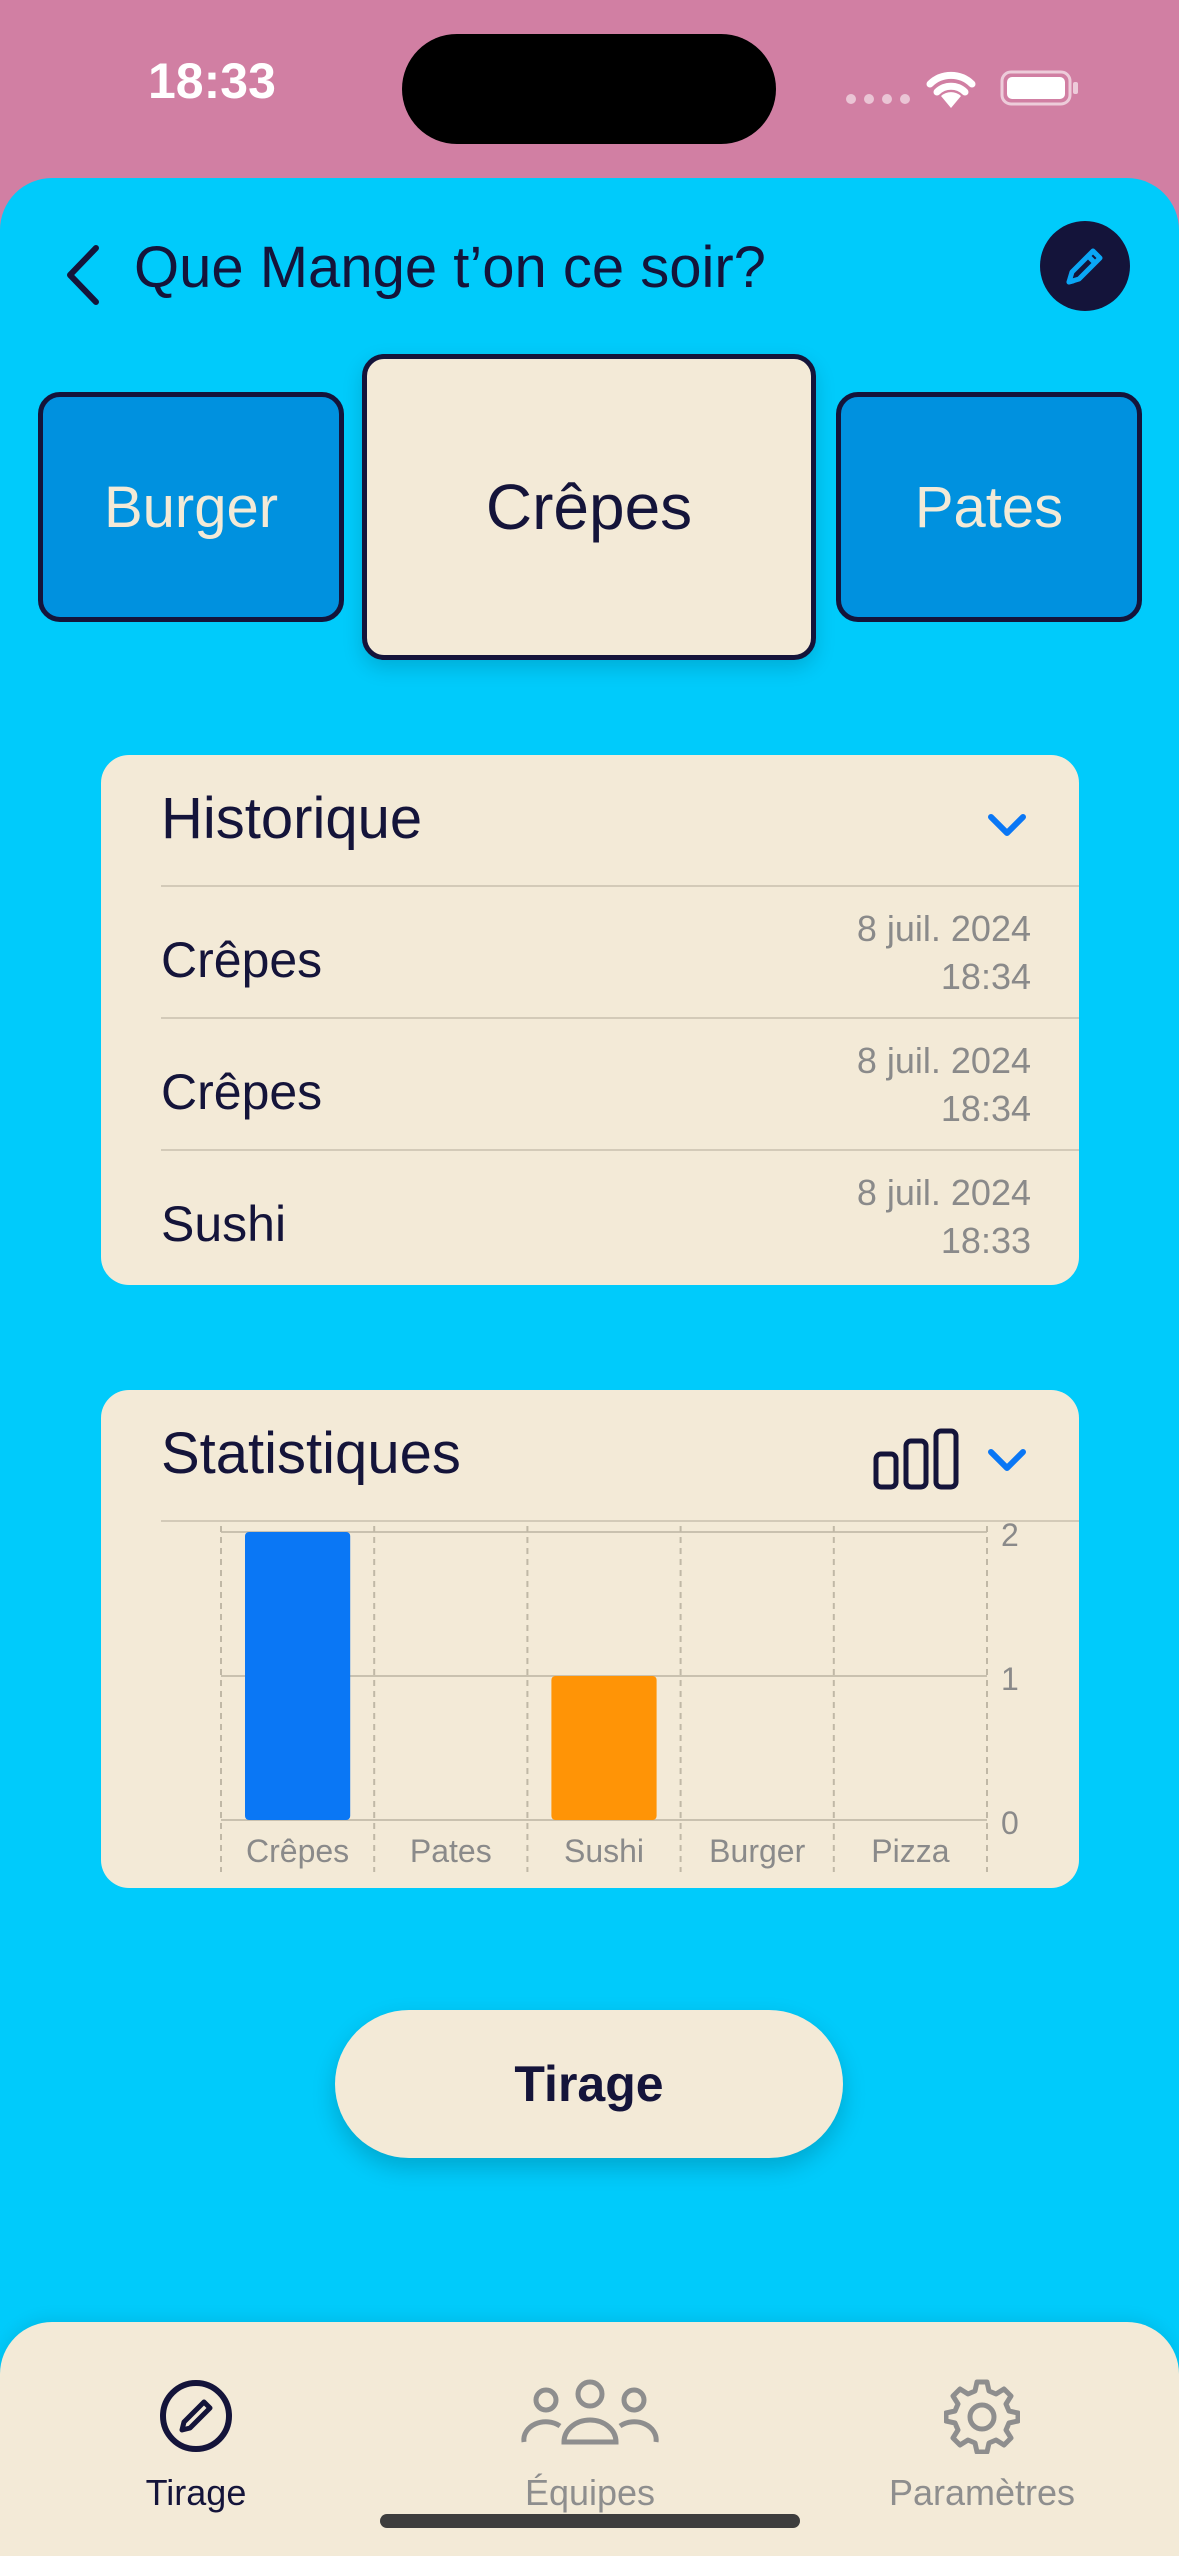 The width and height of the screenshot is (1179, 2556). What do you see at coordinates (224, 1224) in the screenshot?
I see `history-item-name: Sushi` at bounding box center [224, 1224].